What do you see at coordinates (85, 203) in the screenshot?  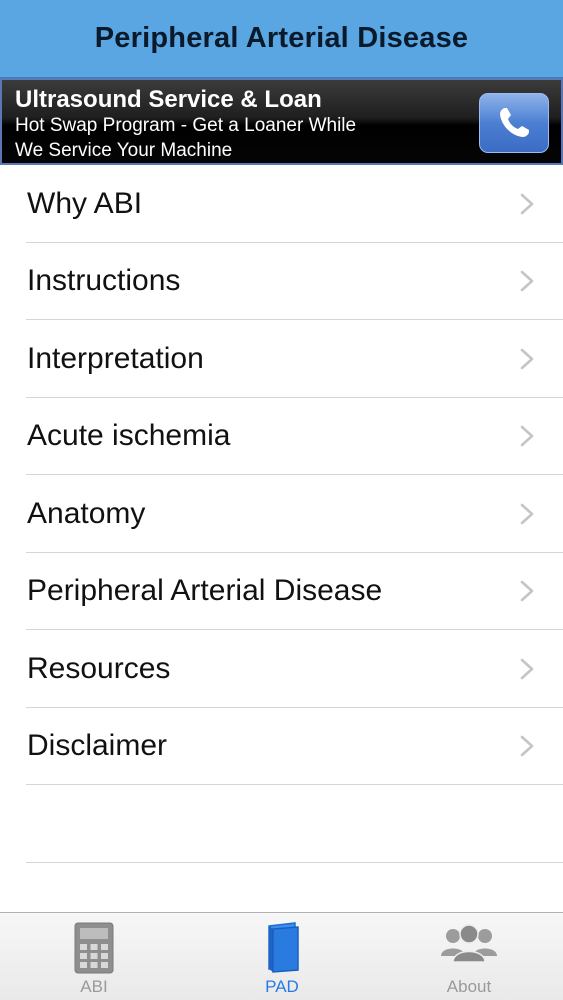 I see `menu-item-label: Why ABI` at bounding box center [85, 203].